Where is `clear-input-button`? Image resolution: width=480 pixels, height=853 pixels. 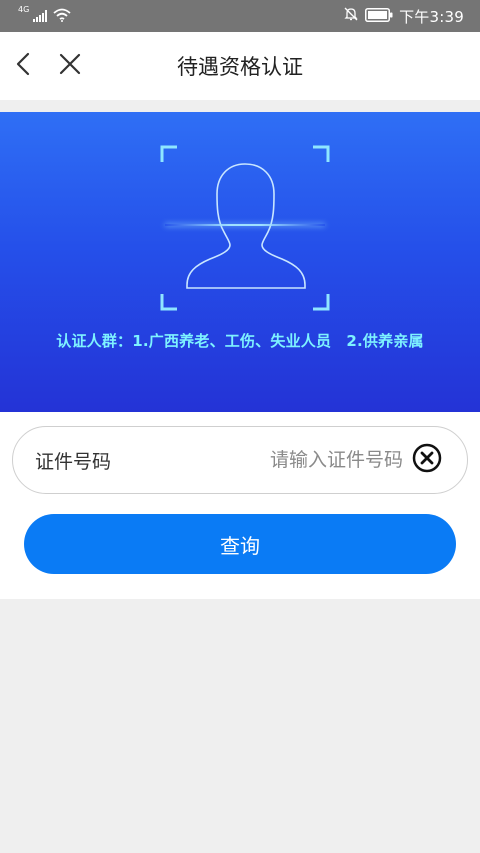
clear-input-button is located at coordinates (427, 460).